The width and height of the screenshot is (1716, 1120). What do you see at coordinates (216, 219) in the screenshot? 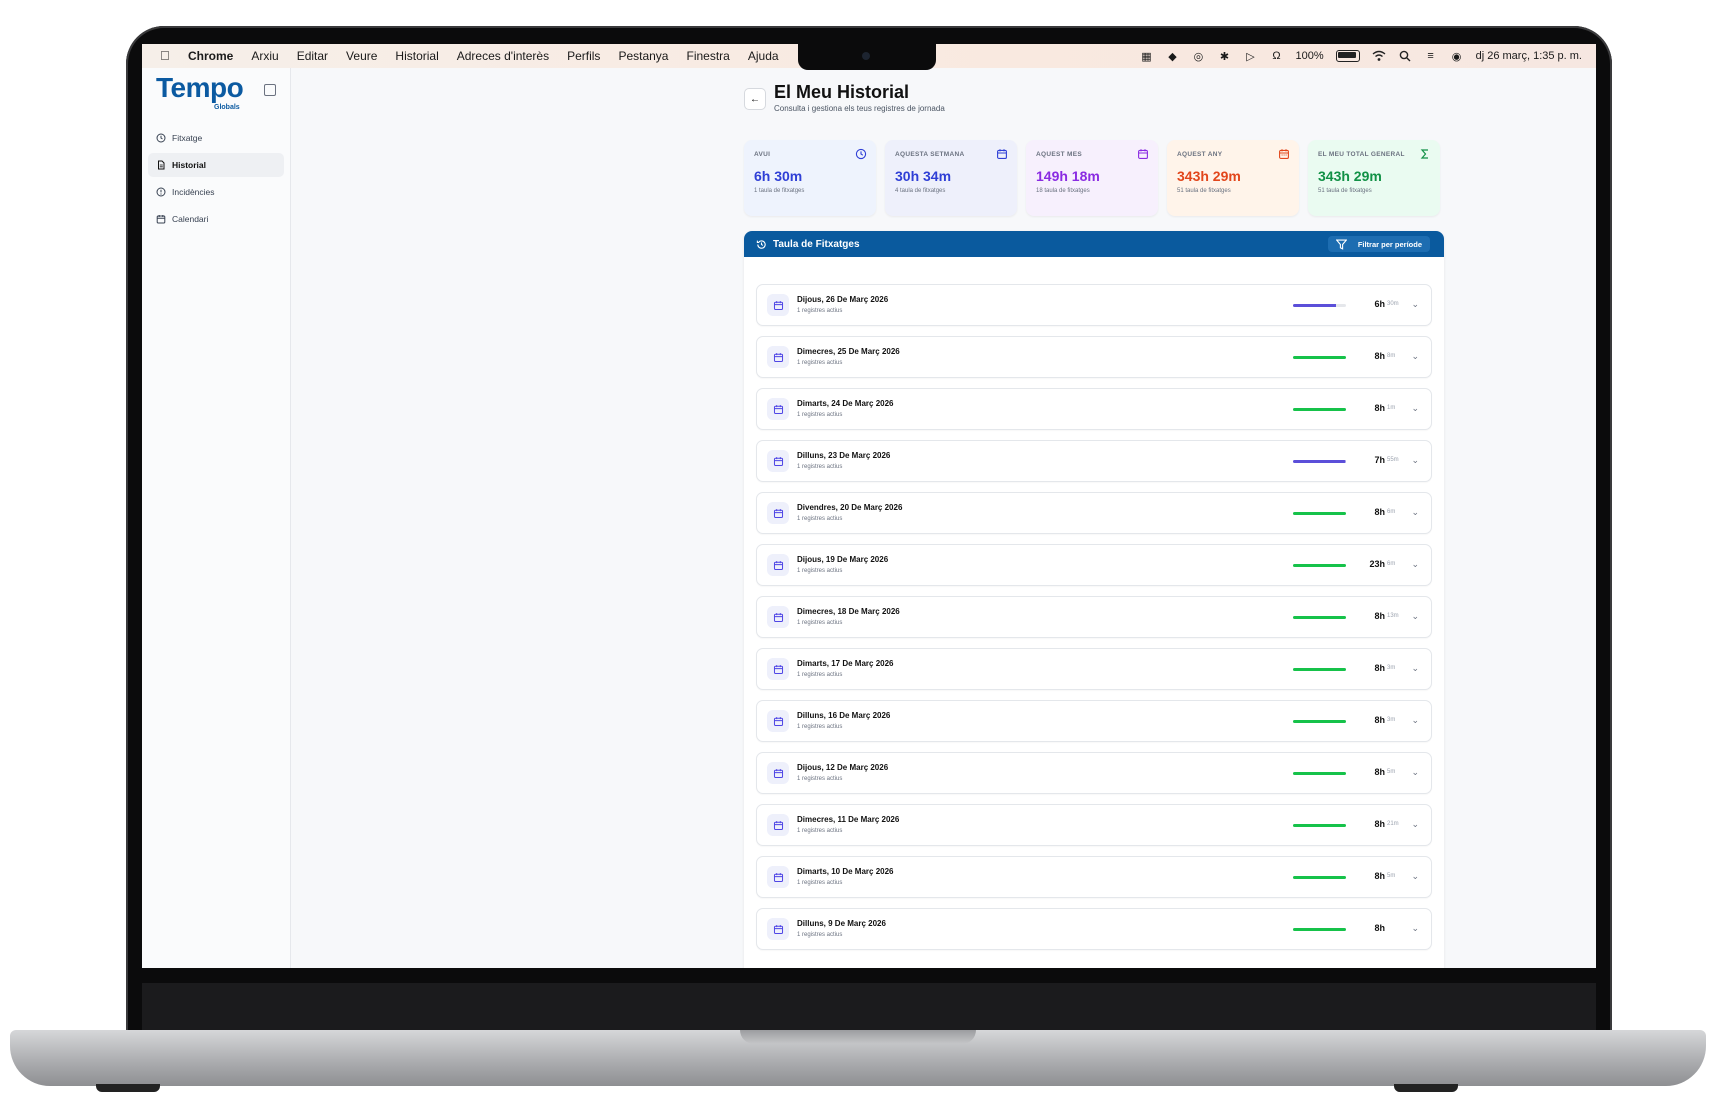
I see `sidebar-item-calendari: Calendari` at bounding box center [216, 219].